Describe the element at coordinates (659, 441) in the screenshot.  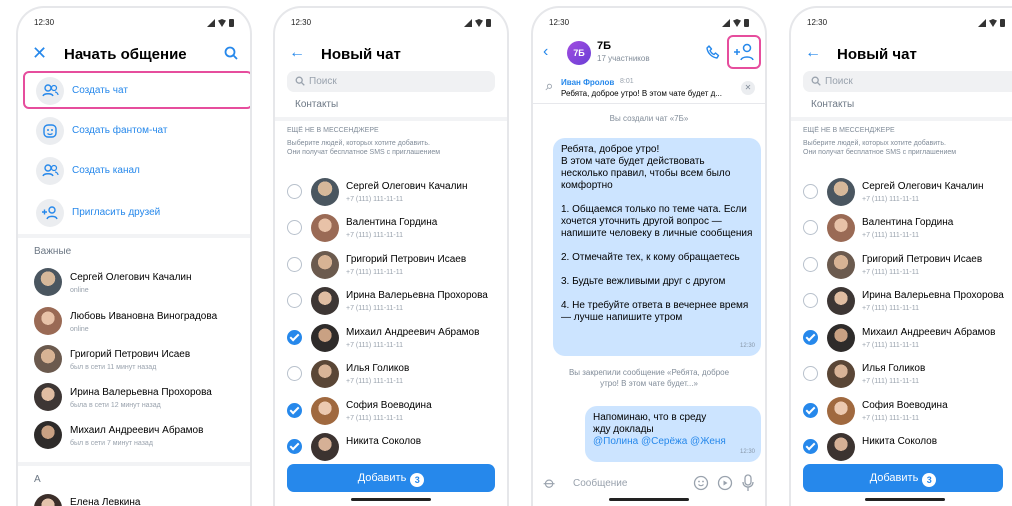
I see `message-mentions: @Полина @Серёжа @Женя` at that location.